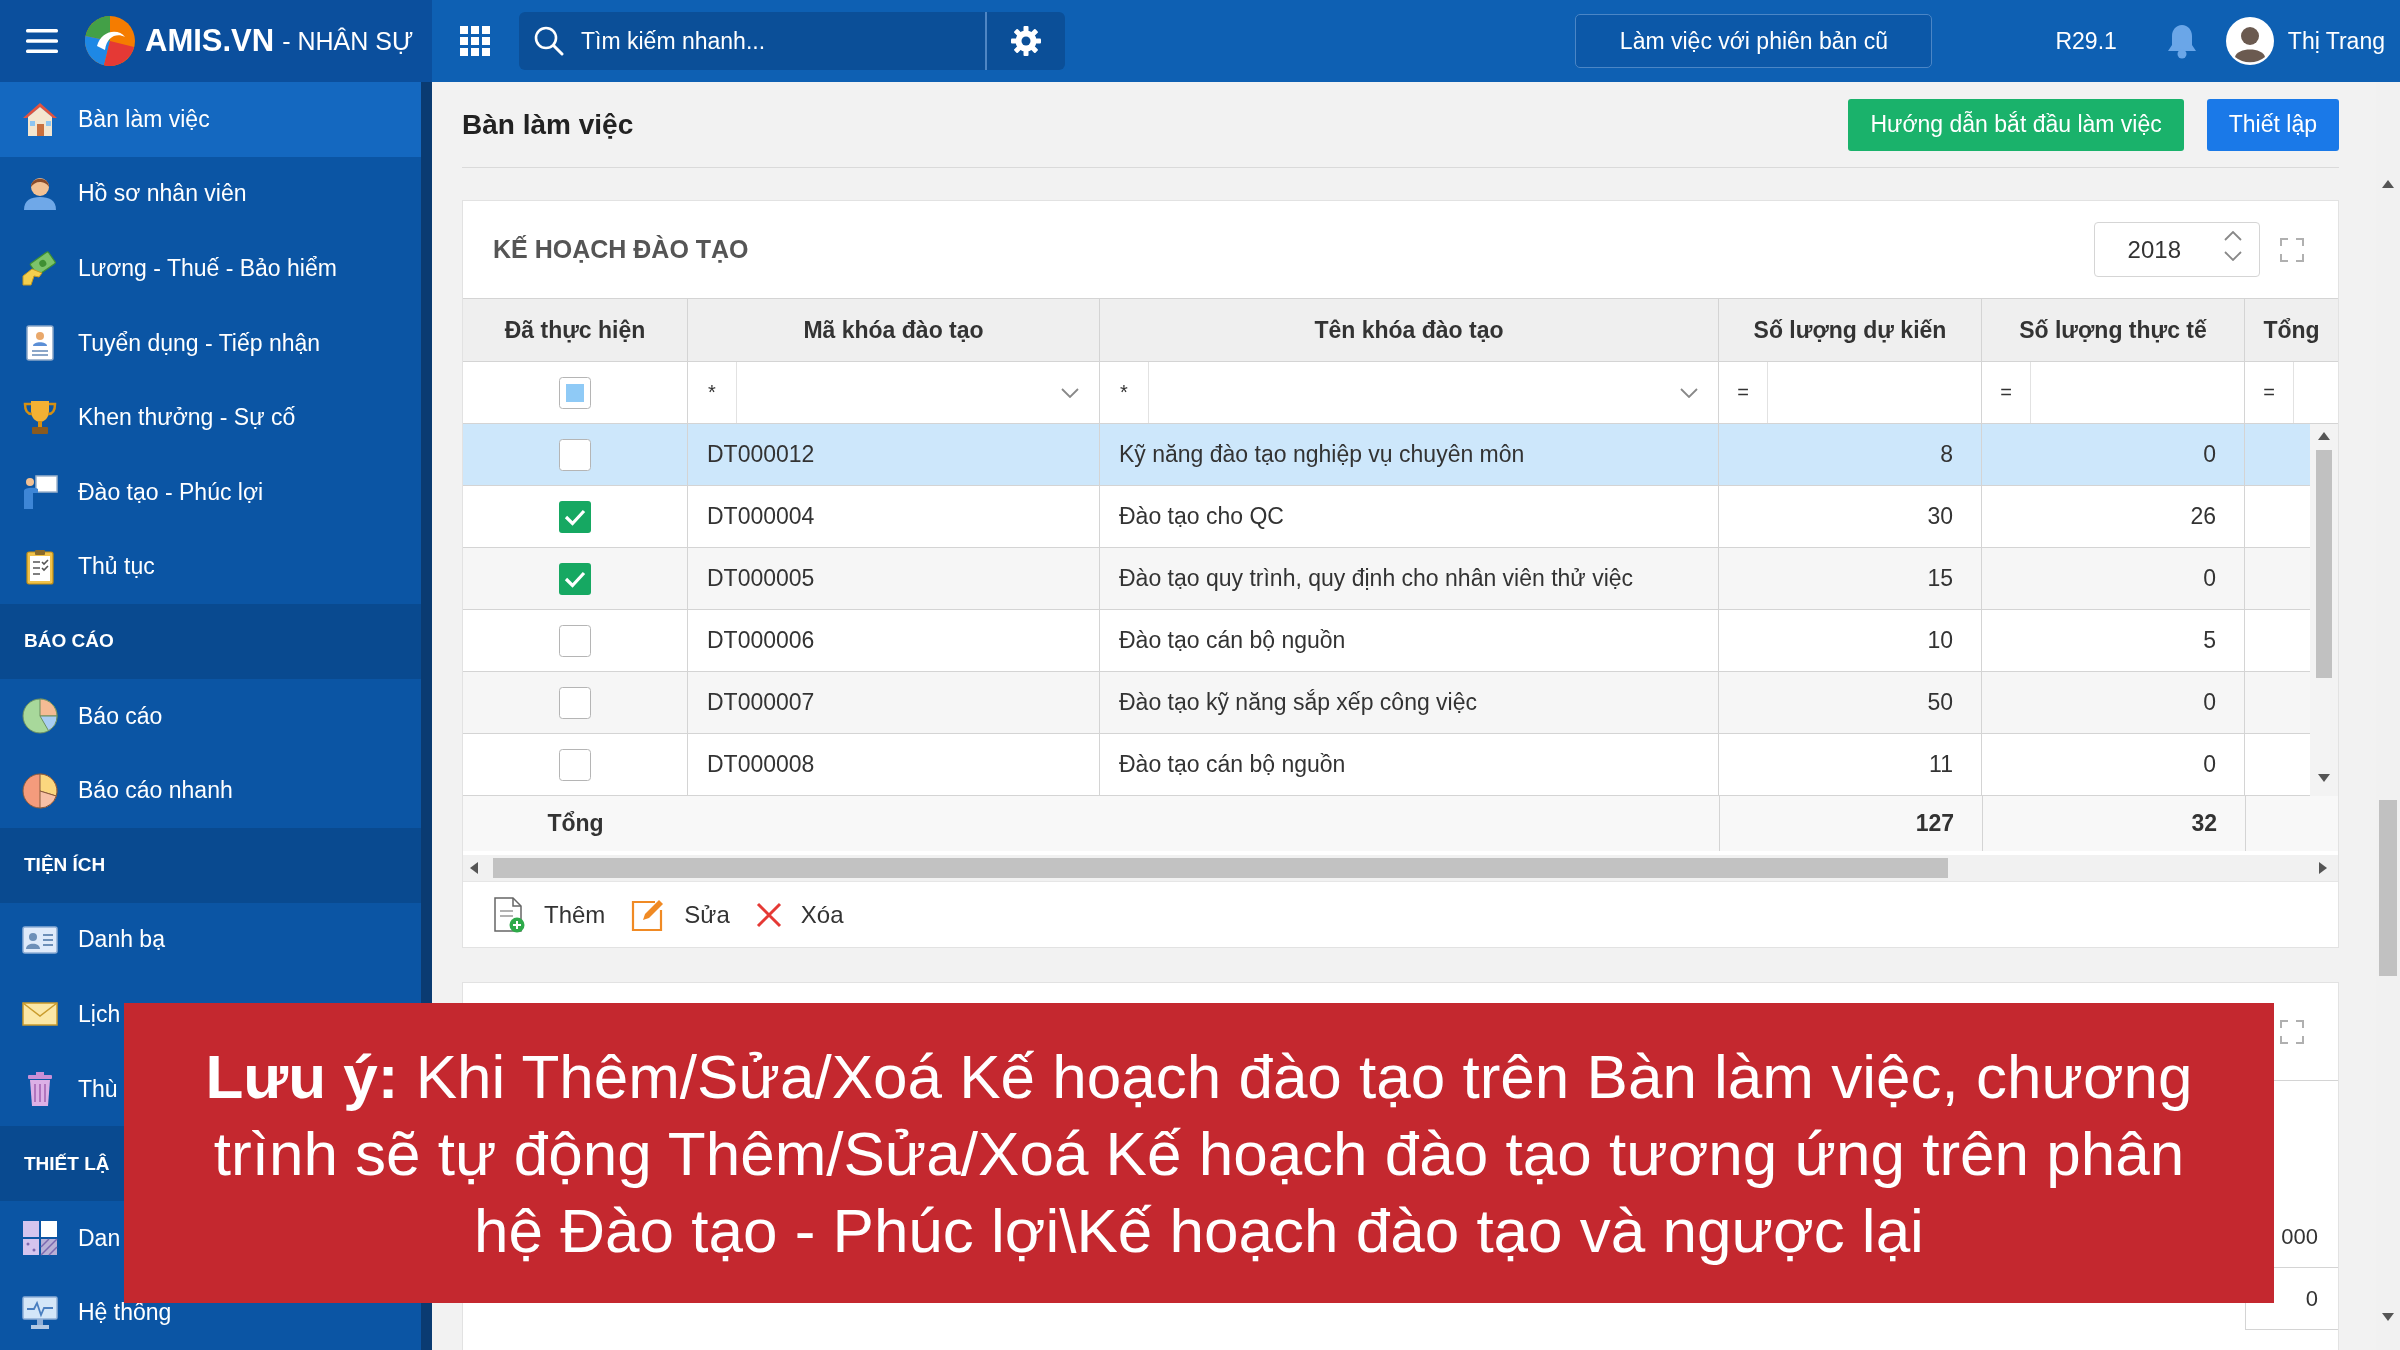 The height and width of the screenshot is (1350, 2400). What do you see at coordinates (210, 641) in the screenshot?
I see `section-title: BÁO CÁO` at bounding box center [210, 641].